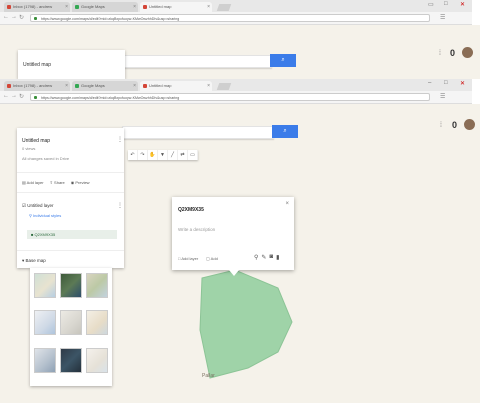 This screenshot has width=480, height=403. What do you see at coordinates (176, 7) in the screenshot?
I see `back-tab-mymap: Untitled map ×` at bounding box center [176, 7].